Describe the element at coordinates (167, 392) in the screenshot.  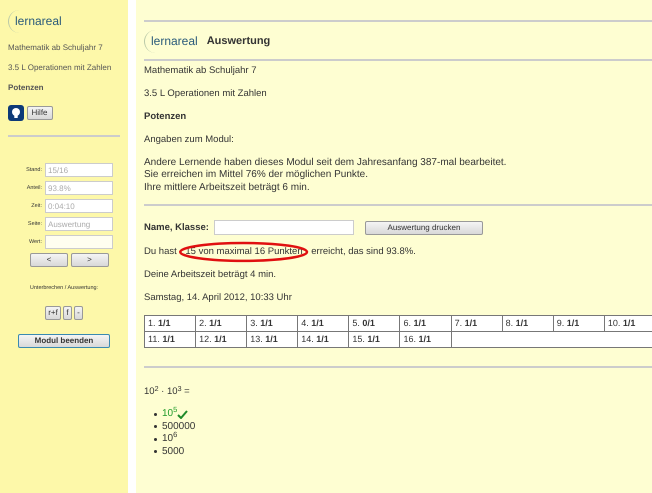
I see `question-text: 10$^{2}$ · 10$^{3}$ =` at that location.